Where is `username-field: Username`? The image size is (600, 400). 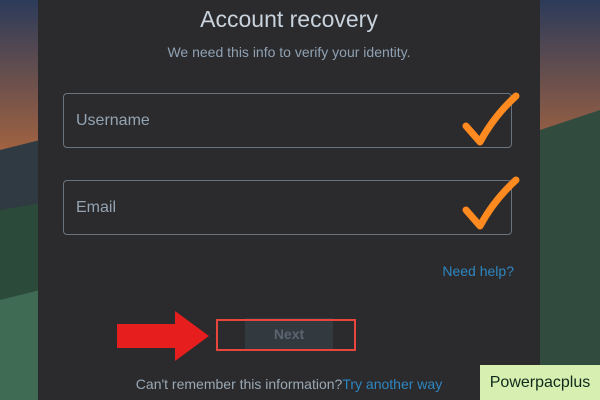 username-field: Username is located at coordinates (287, 120).